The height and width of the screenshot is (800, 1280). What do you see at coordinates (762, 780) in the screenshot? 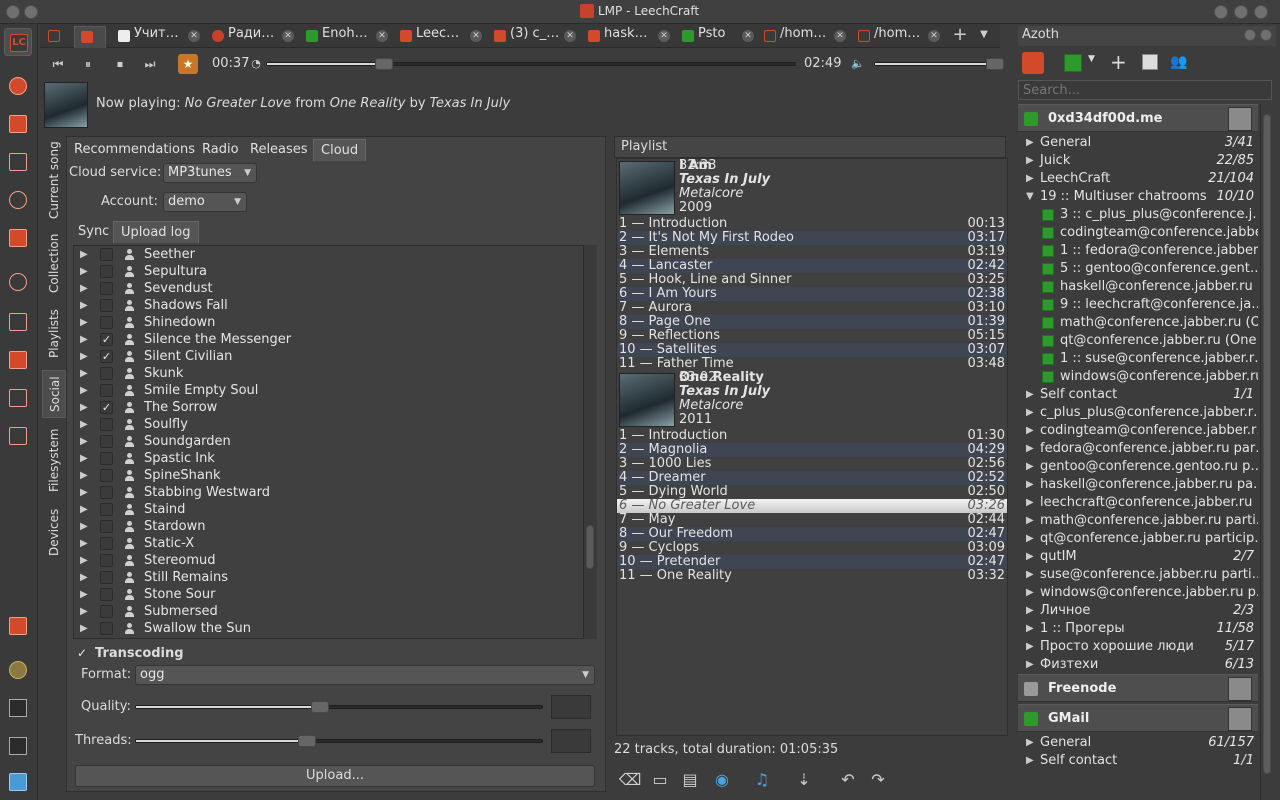
I see `add-music-icon: ♫` at bounding box center [762, 780].